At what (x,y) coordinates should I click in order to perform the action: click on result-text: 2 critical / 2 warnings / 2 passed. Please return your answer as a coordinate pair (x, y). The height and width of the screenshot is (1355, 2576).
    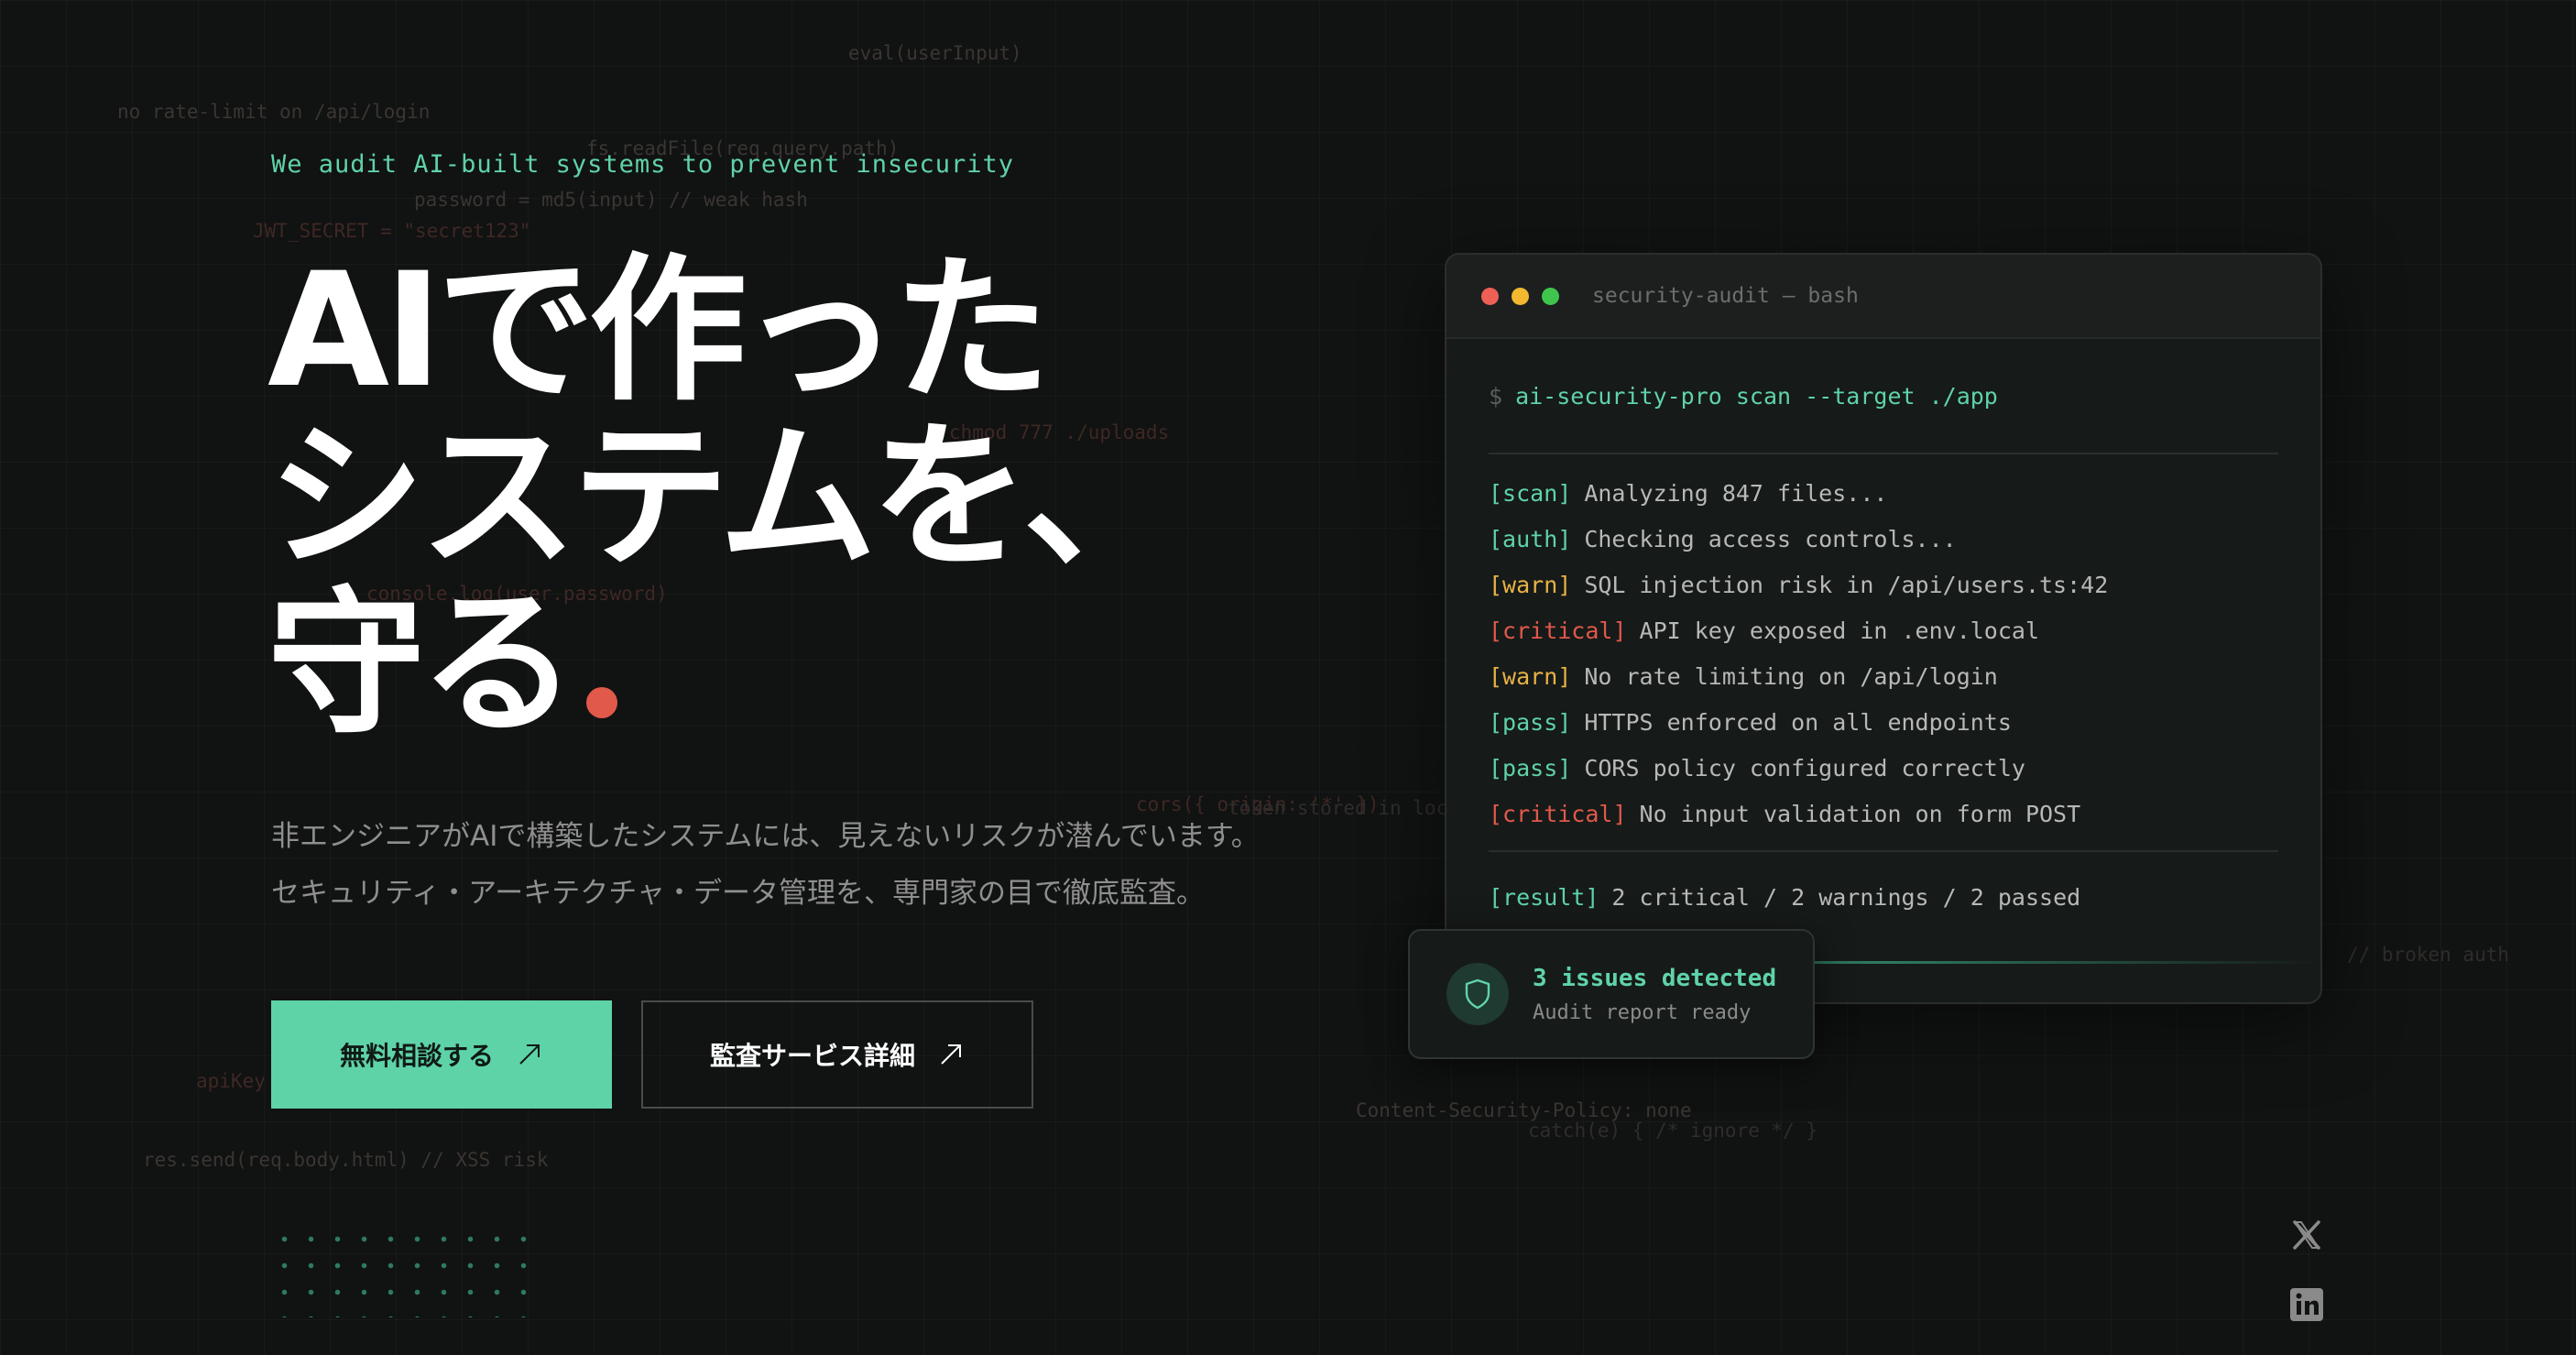
    Looking at the image, I should click on (1846, 897).